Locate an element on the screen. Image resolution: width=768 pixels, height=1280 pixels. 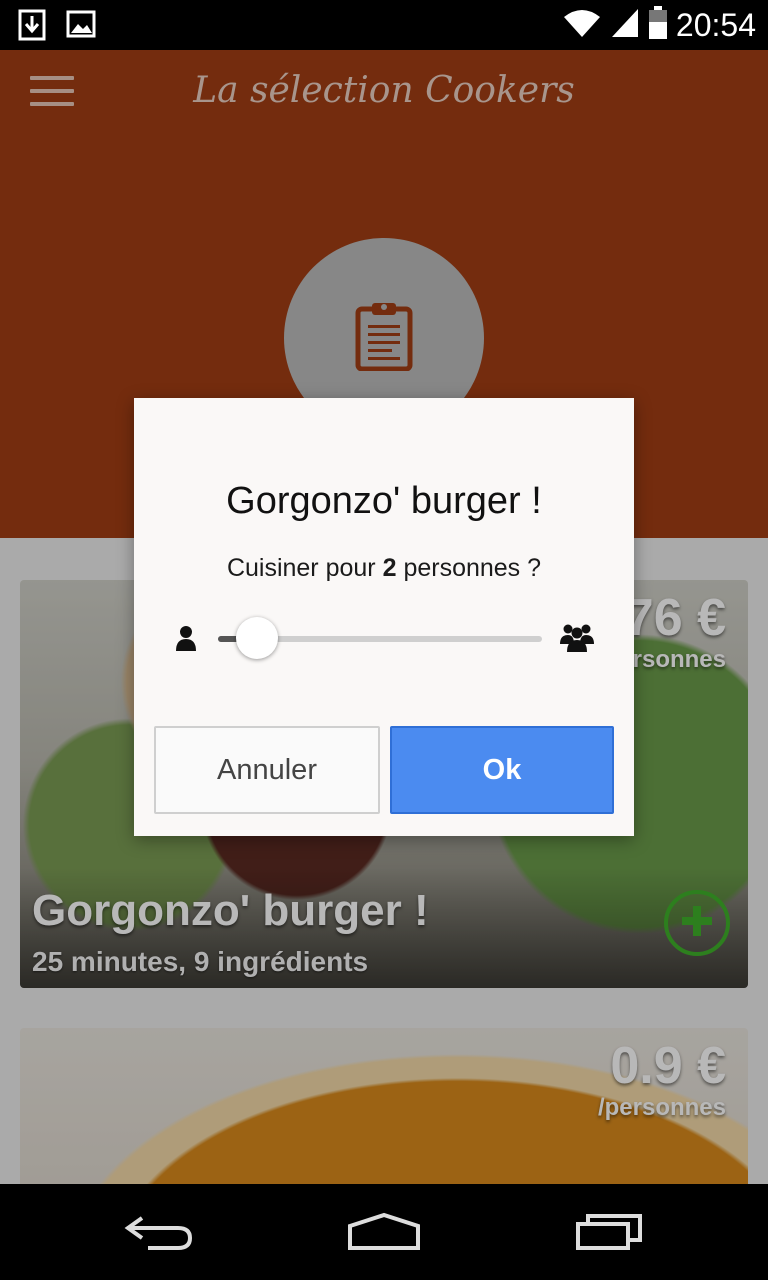
home-icon is located at coordinates (384, 1234).